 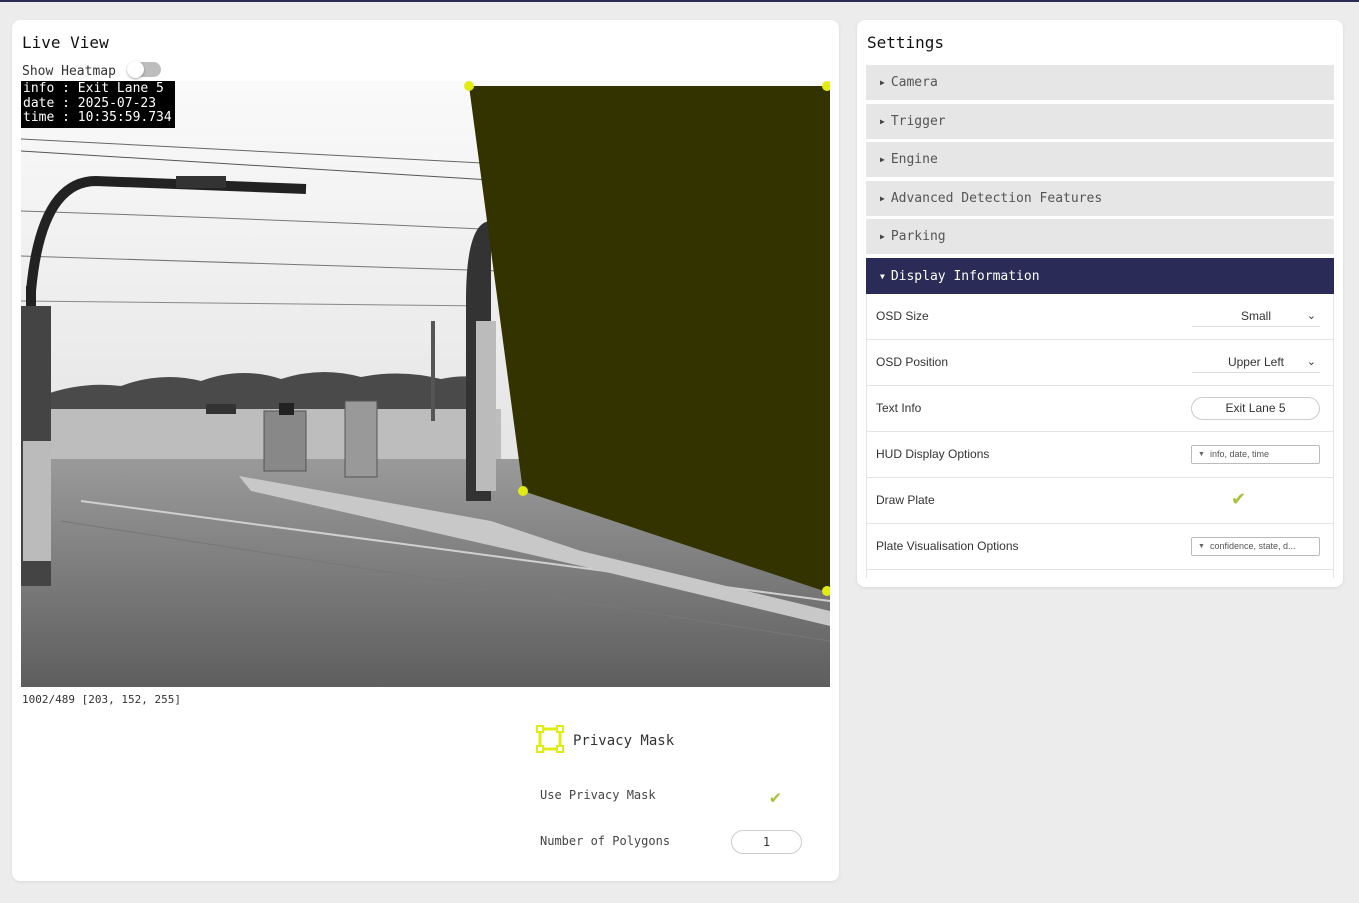 I want to click on osd-position-value: Upper Left, so click(x=1256, y=362).